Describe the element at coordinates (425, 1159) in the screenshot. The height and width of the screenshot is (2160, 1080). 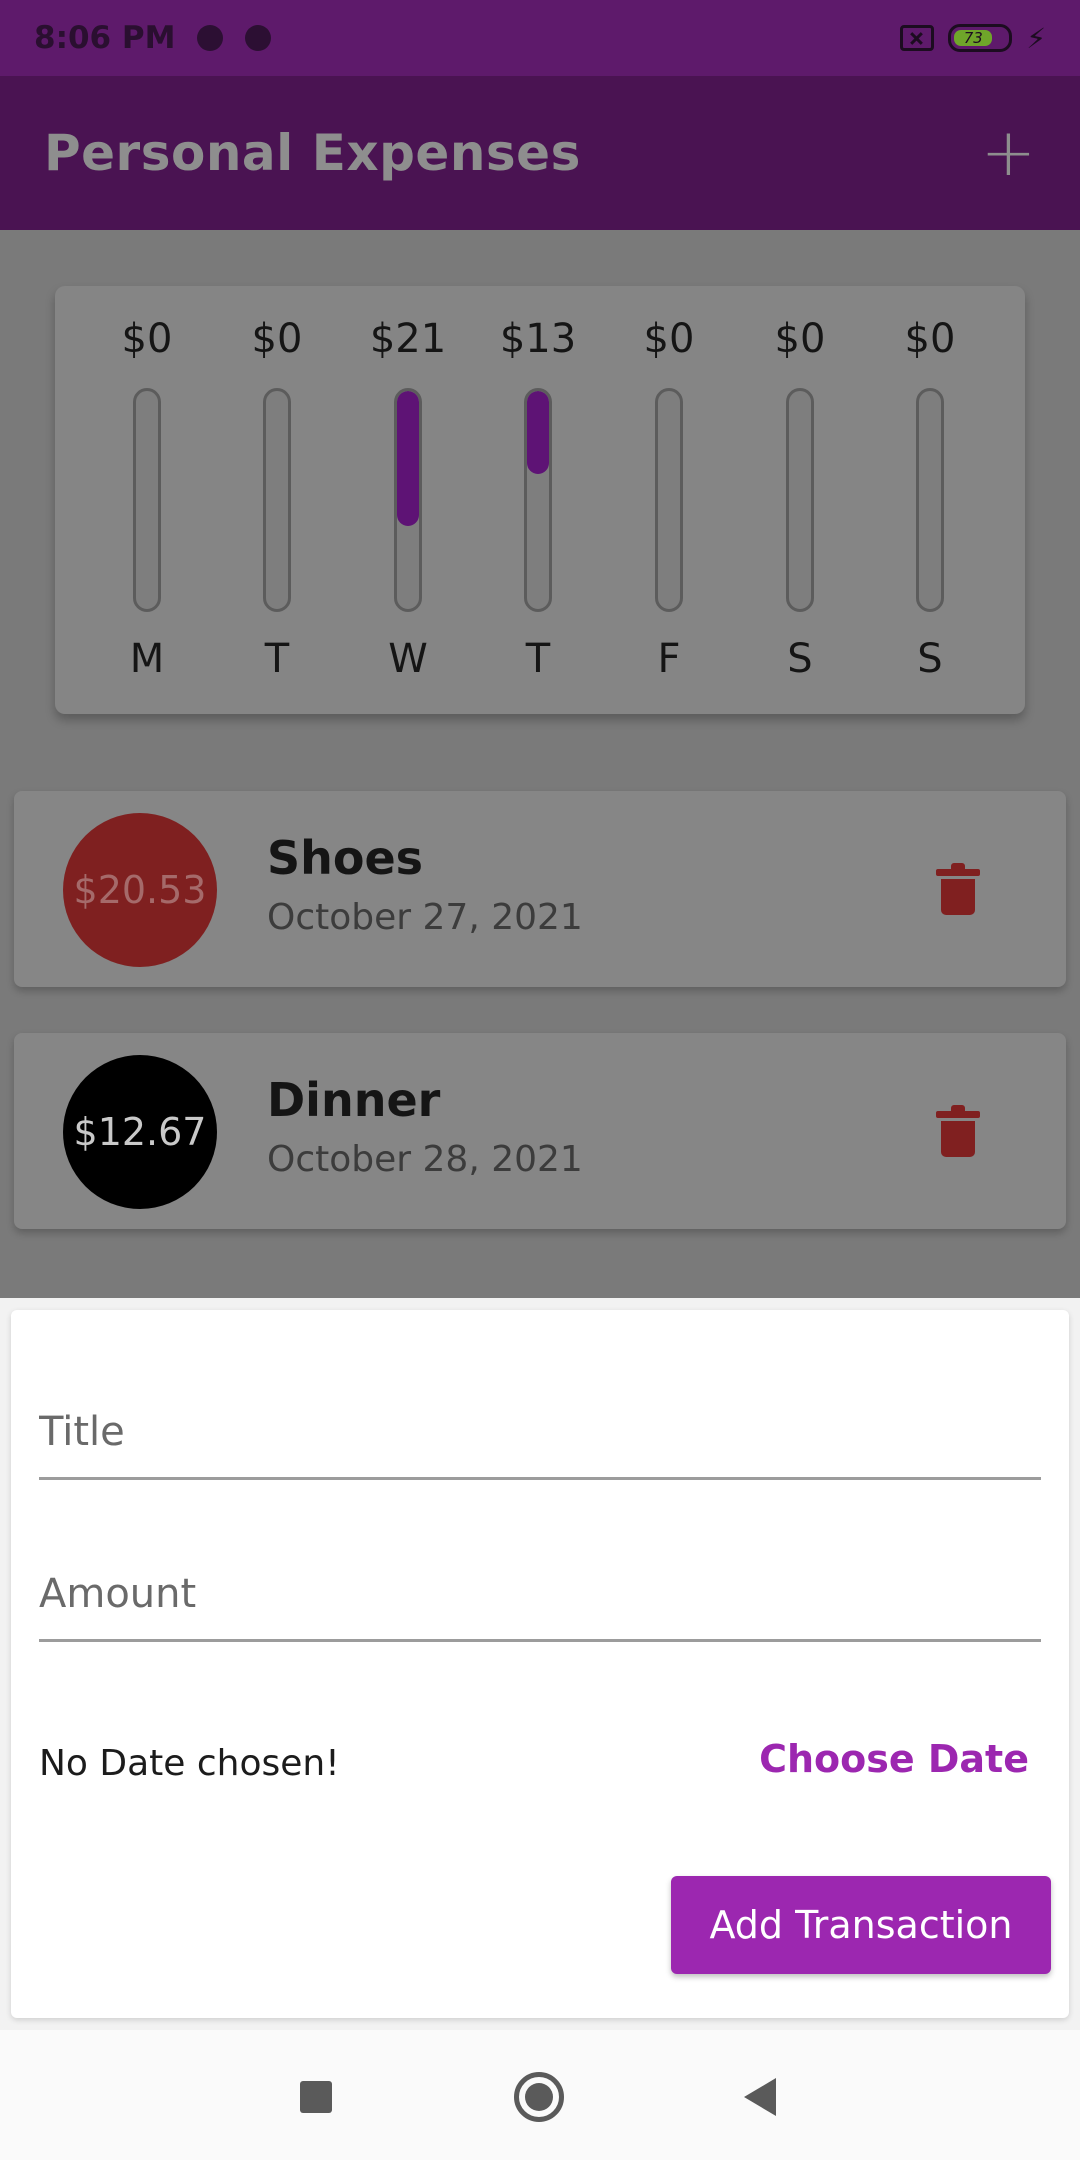
I see `transaction-date: October 28, 2021` at that location.